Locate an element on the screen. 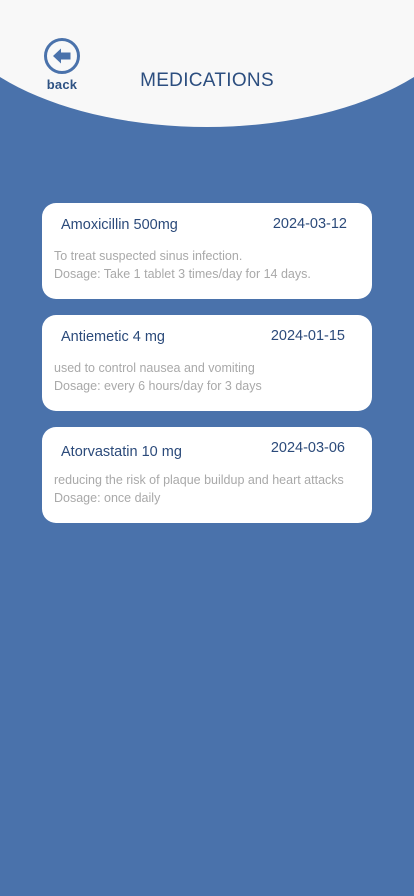 The width and height of the screenshot is (414, 896). medication-description: used to control nausea and vomiting is located at coordinates (154, 368).